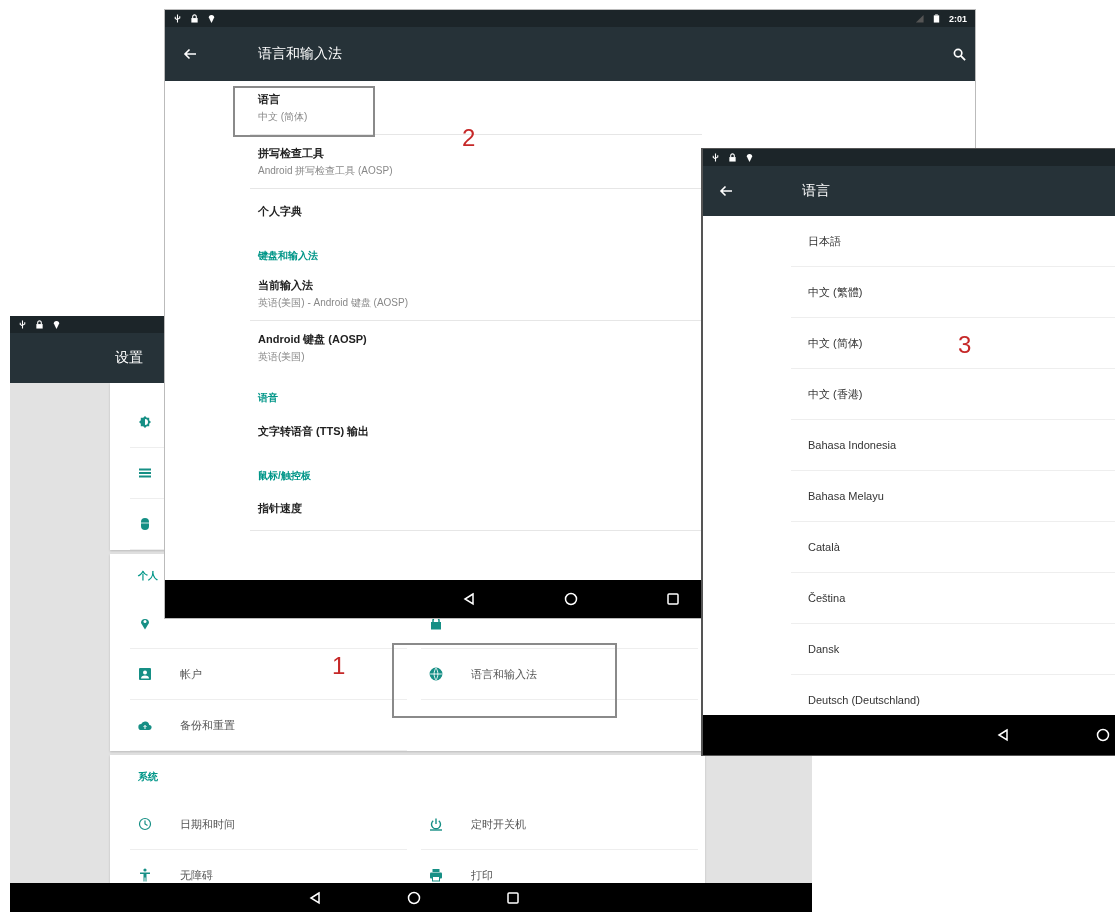 The height and width of the screenshot is (912, 1115). I want to click on search-icon, so click(959, 54).